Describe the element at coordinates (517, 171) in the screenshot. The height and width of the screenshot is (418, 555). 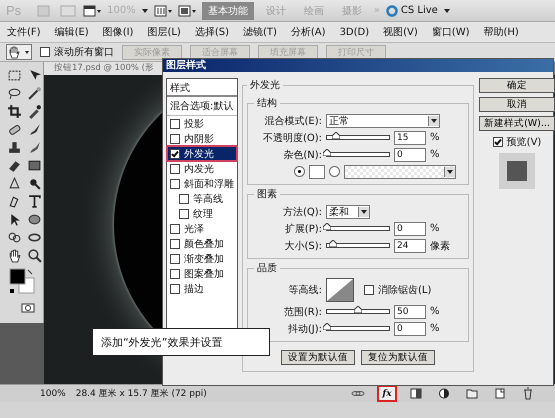
I see `style-preview` at that location.